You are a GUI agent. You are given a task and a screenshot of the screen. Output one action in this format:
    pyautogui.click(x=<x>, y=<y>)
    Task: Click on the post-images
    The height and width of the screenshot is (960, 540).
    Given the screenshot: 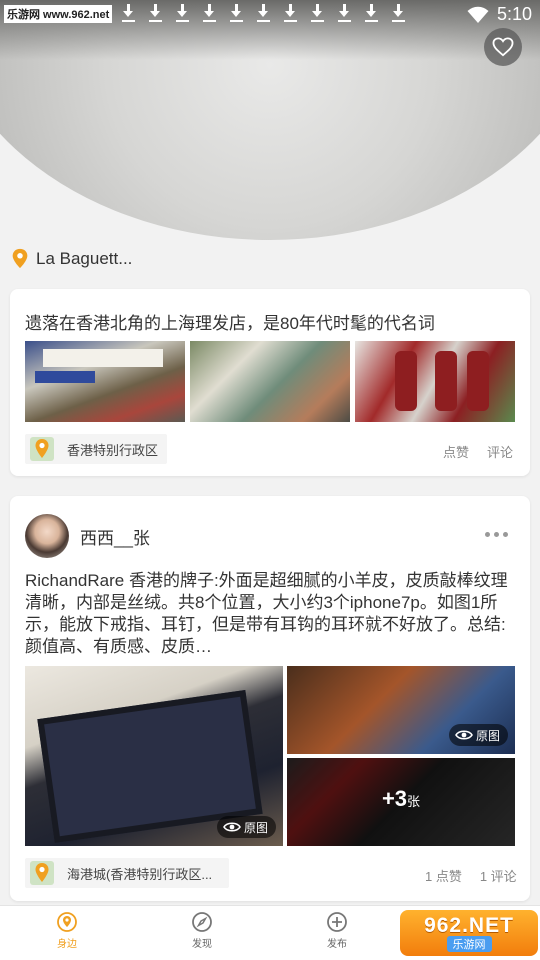 What is the action you would take?
    pyautogui.click(x=270, y=381)
    